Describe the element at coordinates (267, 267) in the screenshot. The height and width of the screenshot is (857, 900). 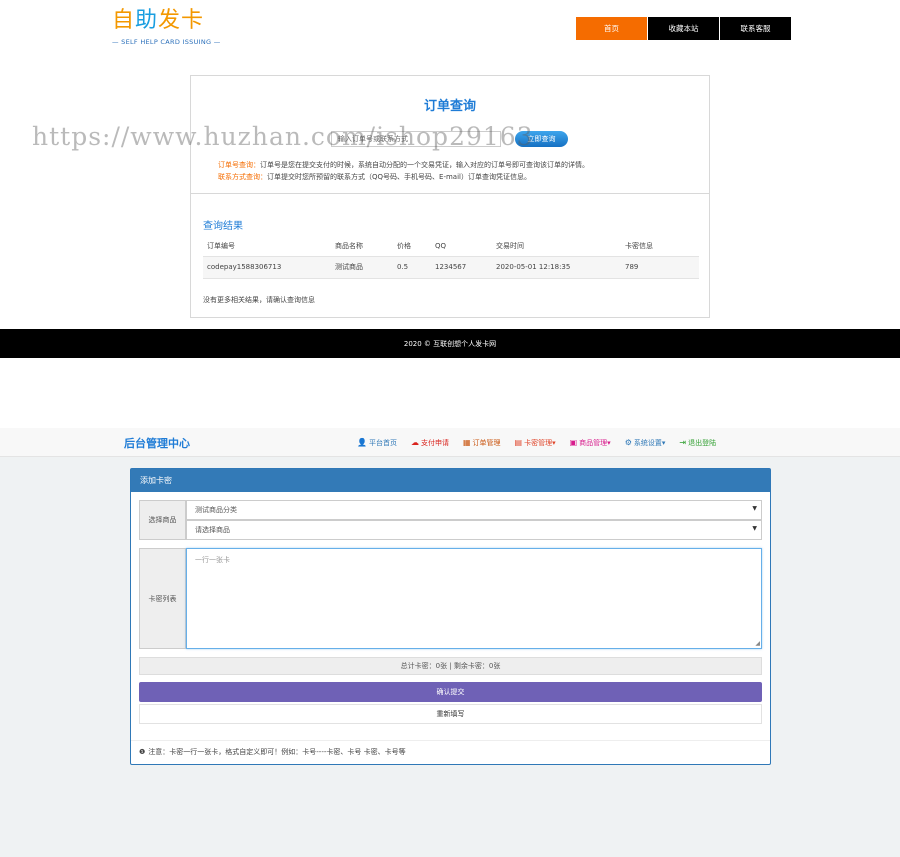
I see `cell-order-id: codepay1588306713` at that location.